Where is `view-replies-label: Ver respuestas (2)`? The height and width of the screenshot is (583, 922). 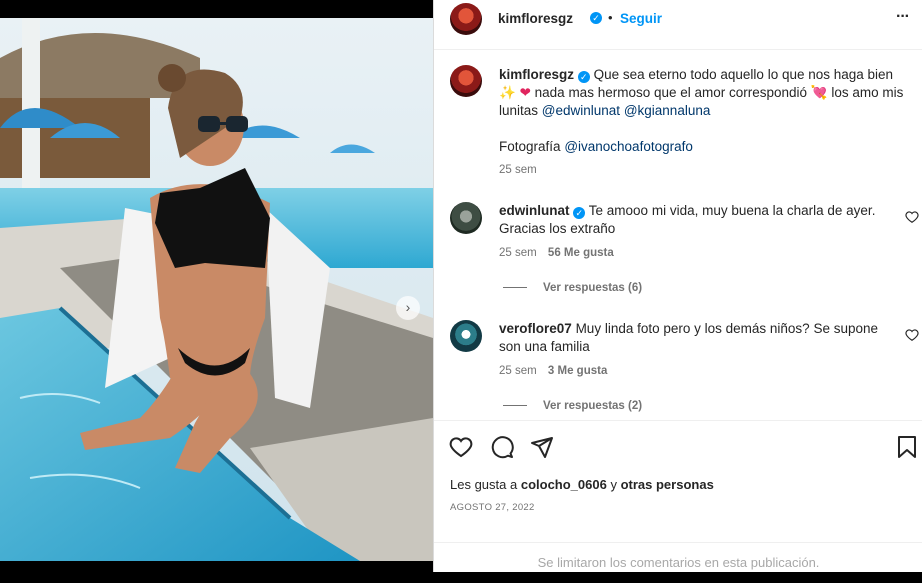
view-replies-label: Ver respuestas (2) is located at coordinates (593, 406).